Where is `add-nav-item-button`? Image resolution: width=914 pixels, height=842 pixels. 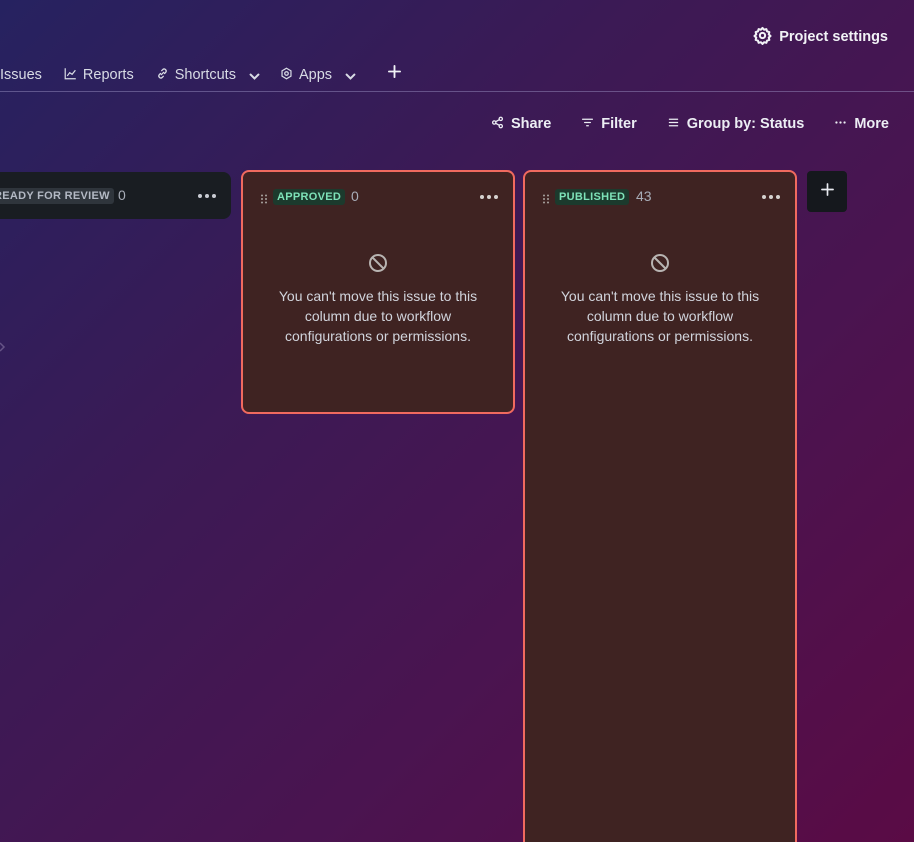
add-nav-item-button is located at coordinates (394, 74).